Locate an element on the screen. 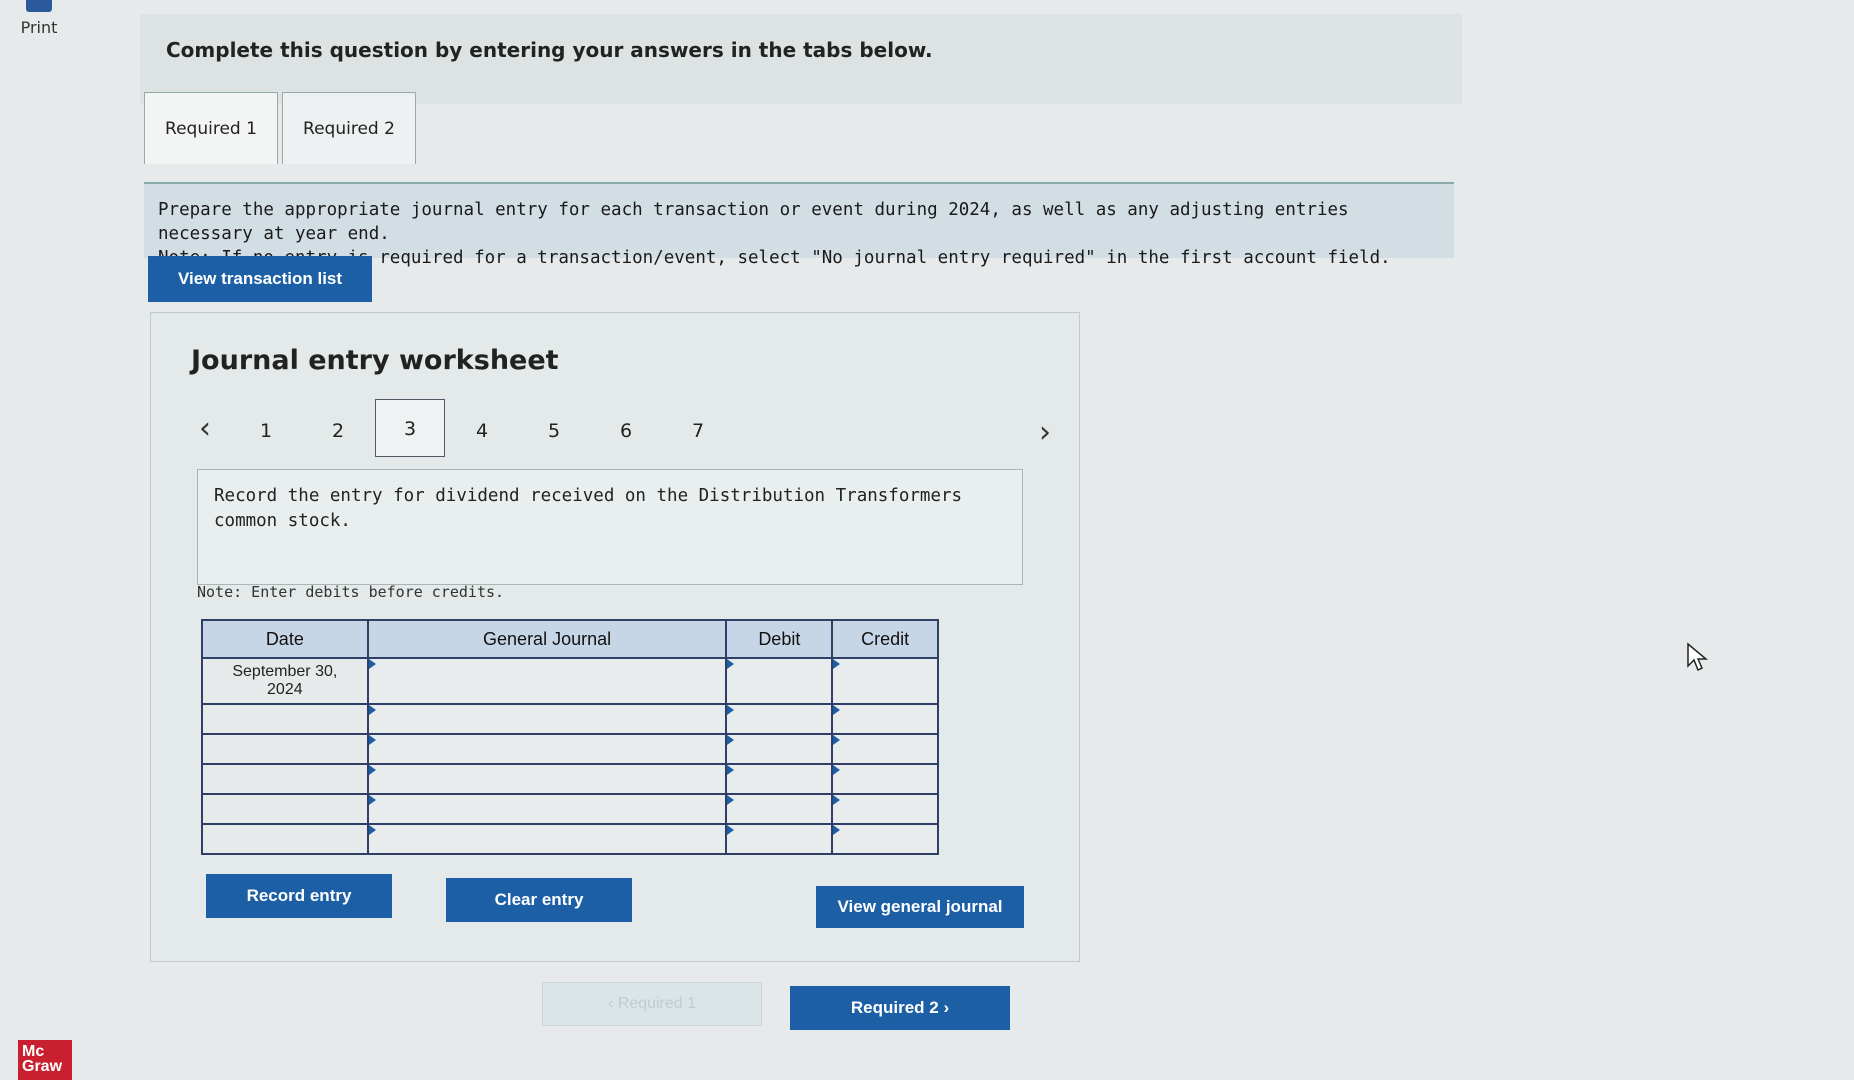 This screenshot has height=1080, width=1854. mouse-cursor-icon is located at coordinates (1697, 657).